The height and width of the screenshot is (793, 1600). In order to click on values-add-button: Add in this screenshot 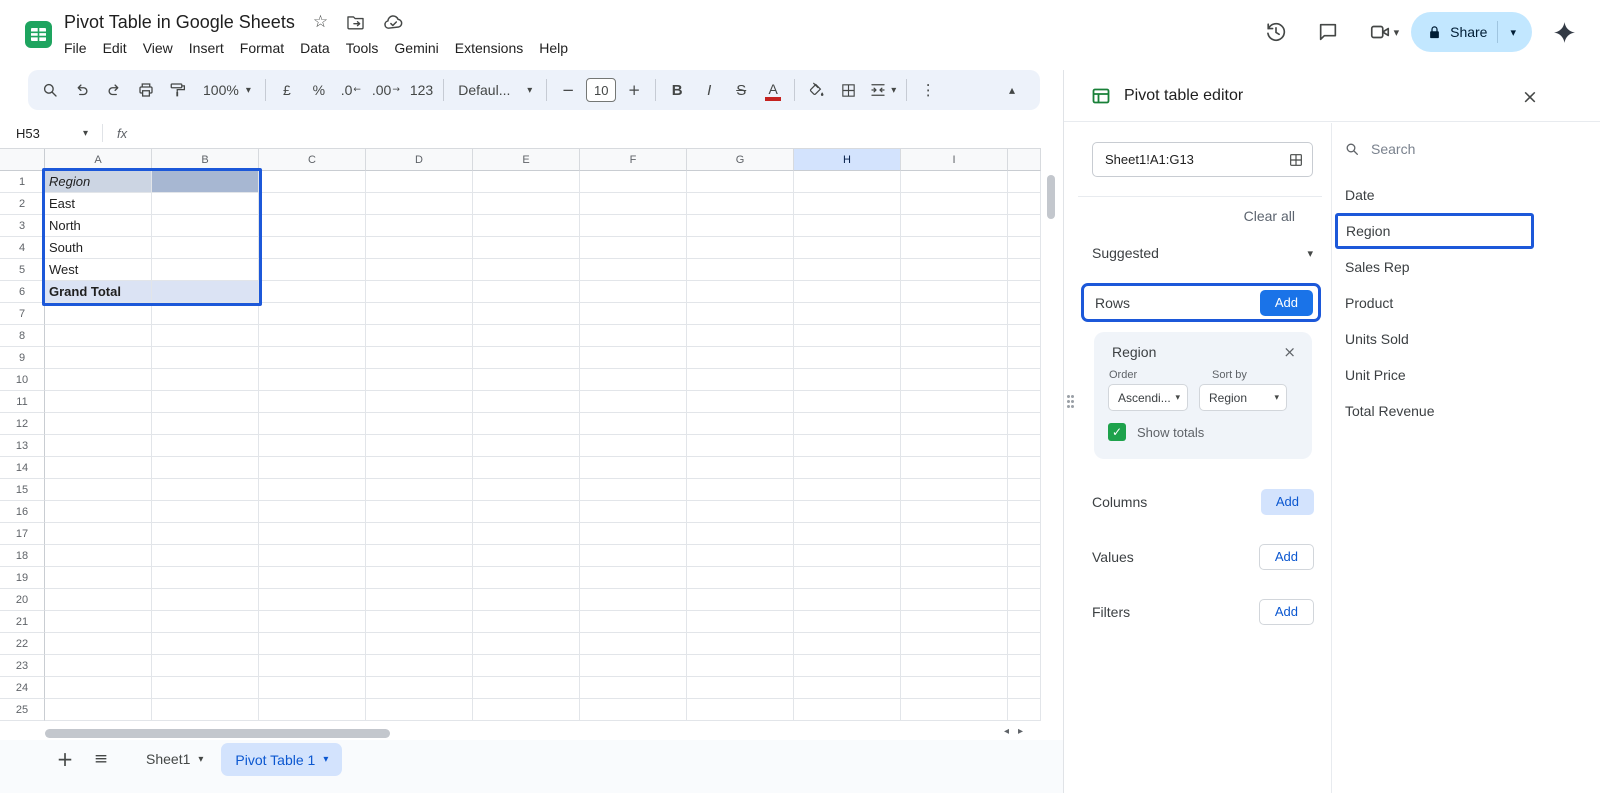, I will do `click(1286, 556)`.